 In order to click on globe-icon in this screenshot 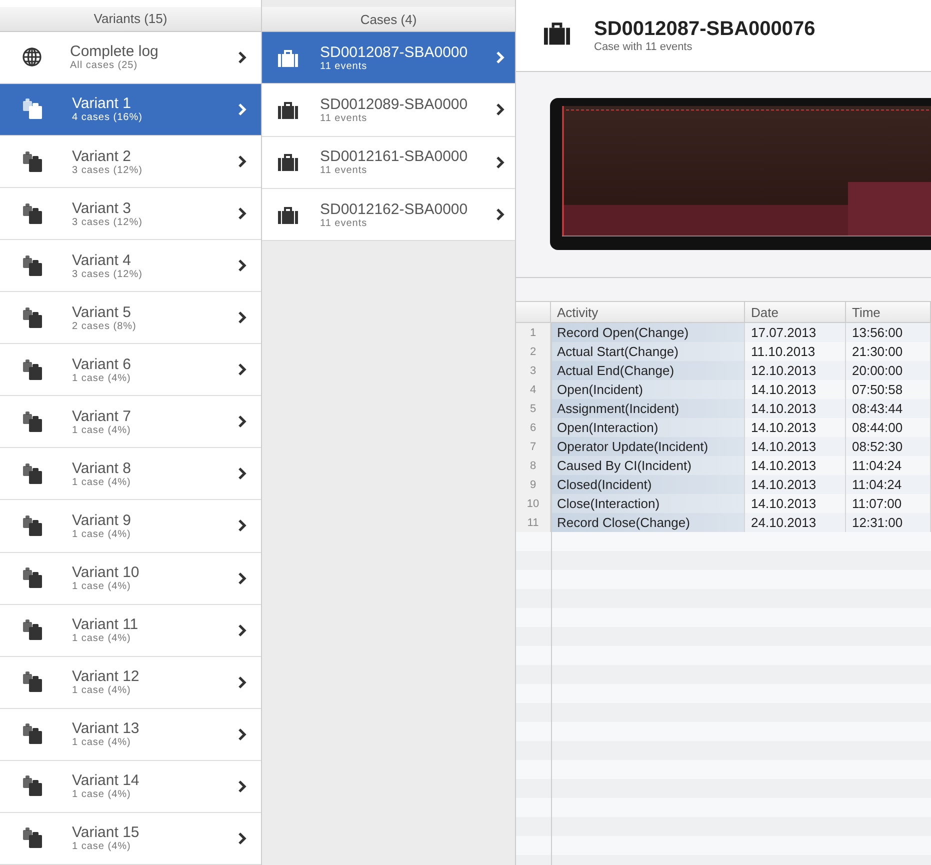, I will do `click(32, 57)`.